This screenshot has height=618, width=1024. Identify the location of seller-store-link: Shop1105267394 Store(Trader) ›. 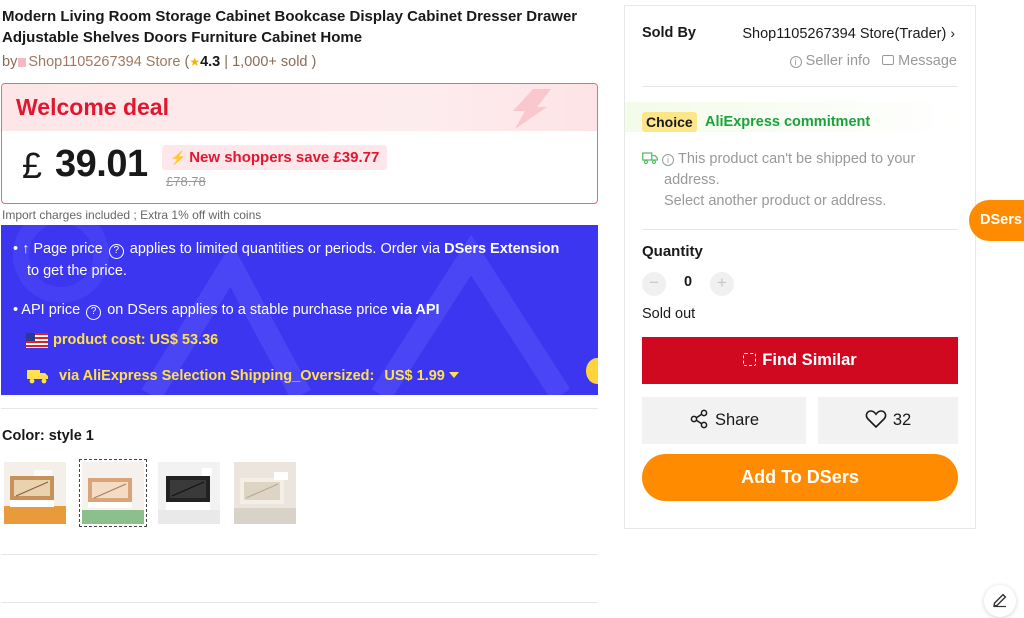
(848, 33).